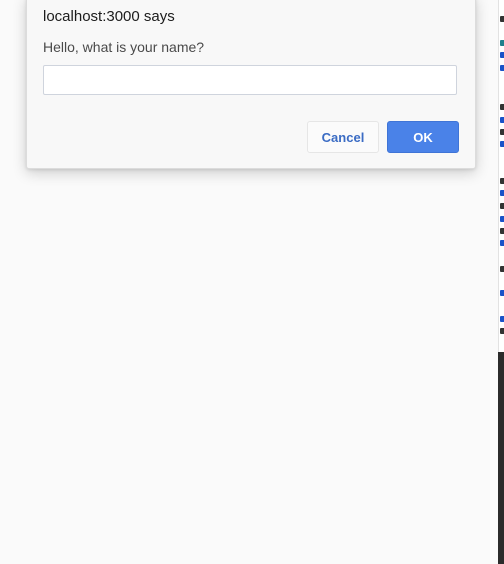  I want to click on name-input, so click(250, 80).